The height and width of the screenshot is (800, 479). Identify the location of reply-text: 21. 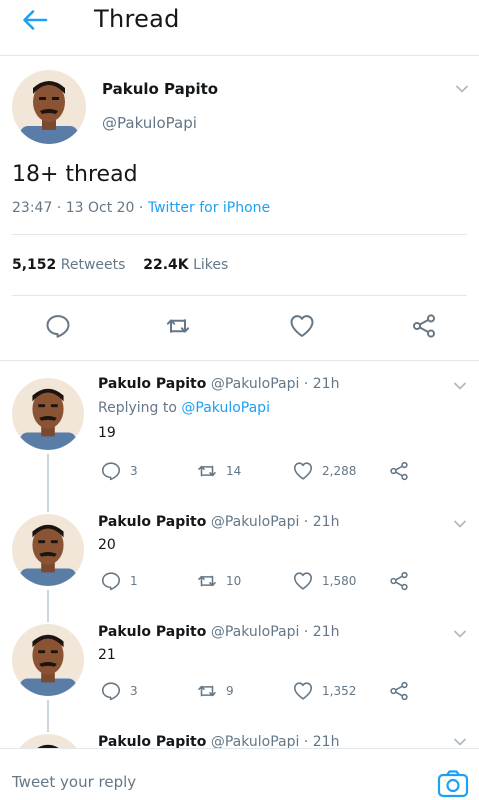
(107, 655).